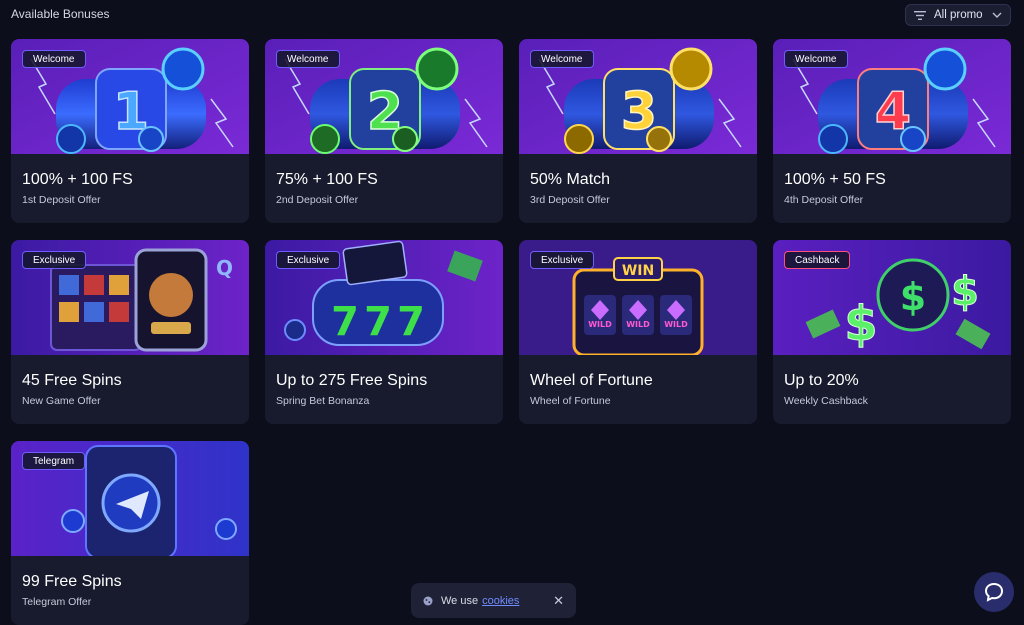 The height and width of the screenshot is (625, 1024). Describe the element at coordinates (77, 179) in the screenshot. I see `bonus-title: 100% + 100 FS` at that location.